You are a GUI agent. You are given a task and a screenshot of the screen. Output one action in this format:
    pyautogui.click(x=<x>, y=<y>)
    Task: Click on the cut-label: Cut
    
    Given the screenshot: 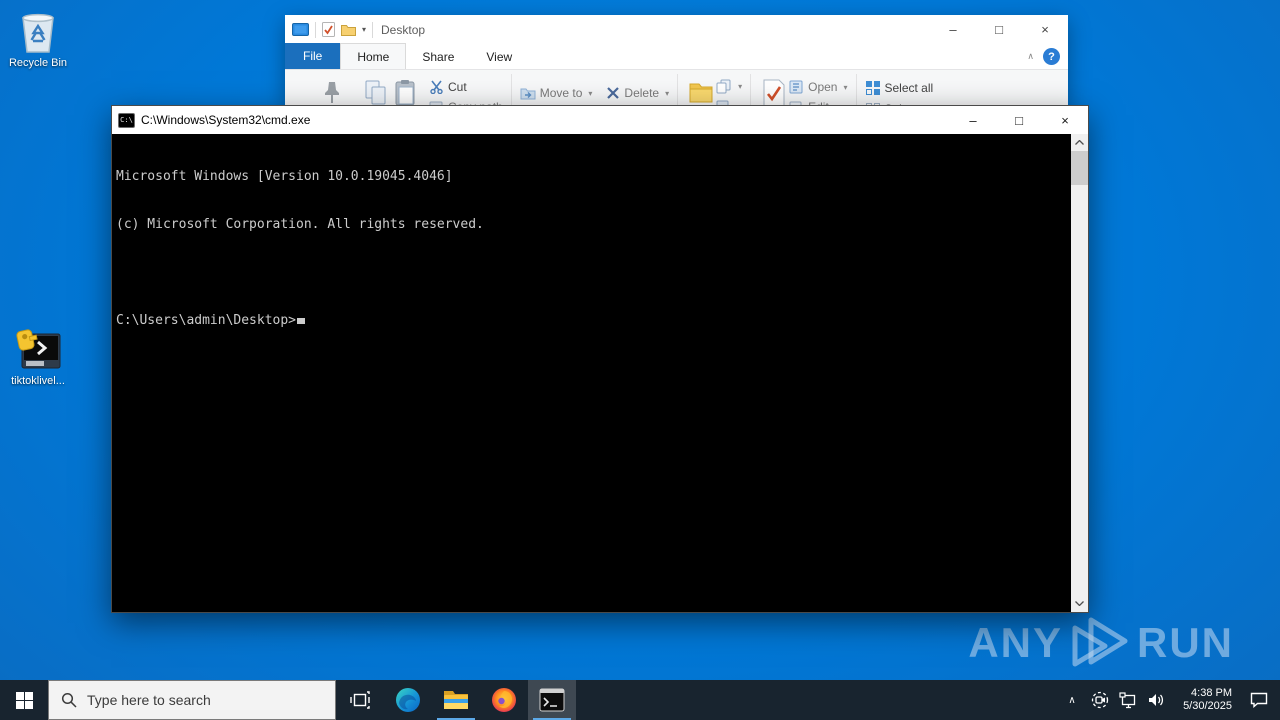 What is the action you would take?
    pyautogui.click(x=457, y=87)
    